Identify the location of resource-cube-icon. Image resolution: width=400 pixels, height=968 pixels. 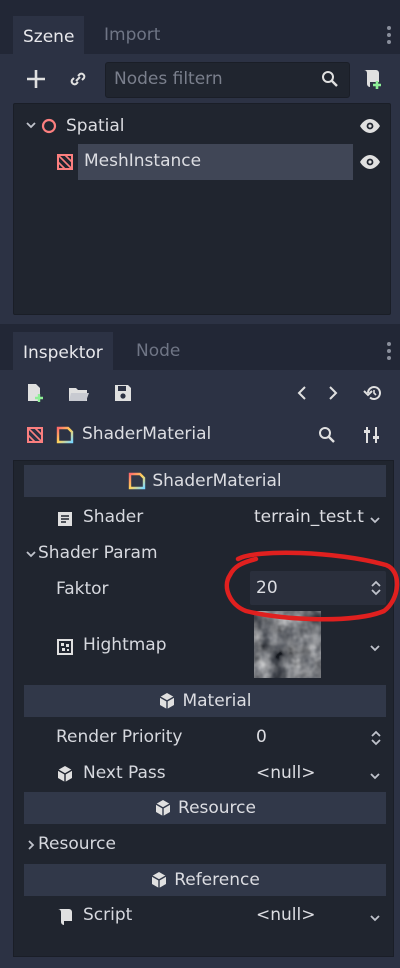
(163, 808).